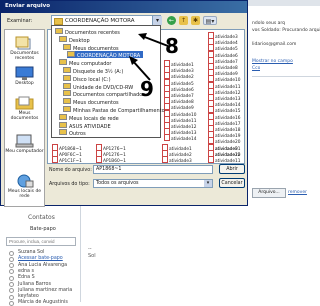 This screenshot has width=320, height=306. What do you see at coordinates (45, 290) in the screenshot?
I see `chat-contact: juliana martinez maria` at bounding box center [45, 290].